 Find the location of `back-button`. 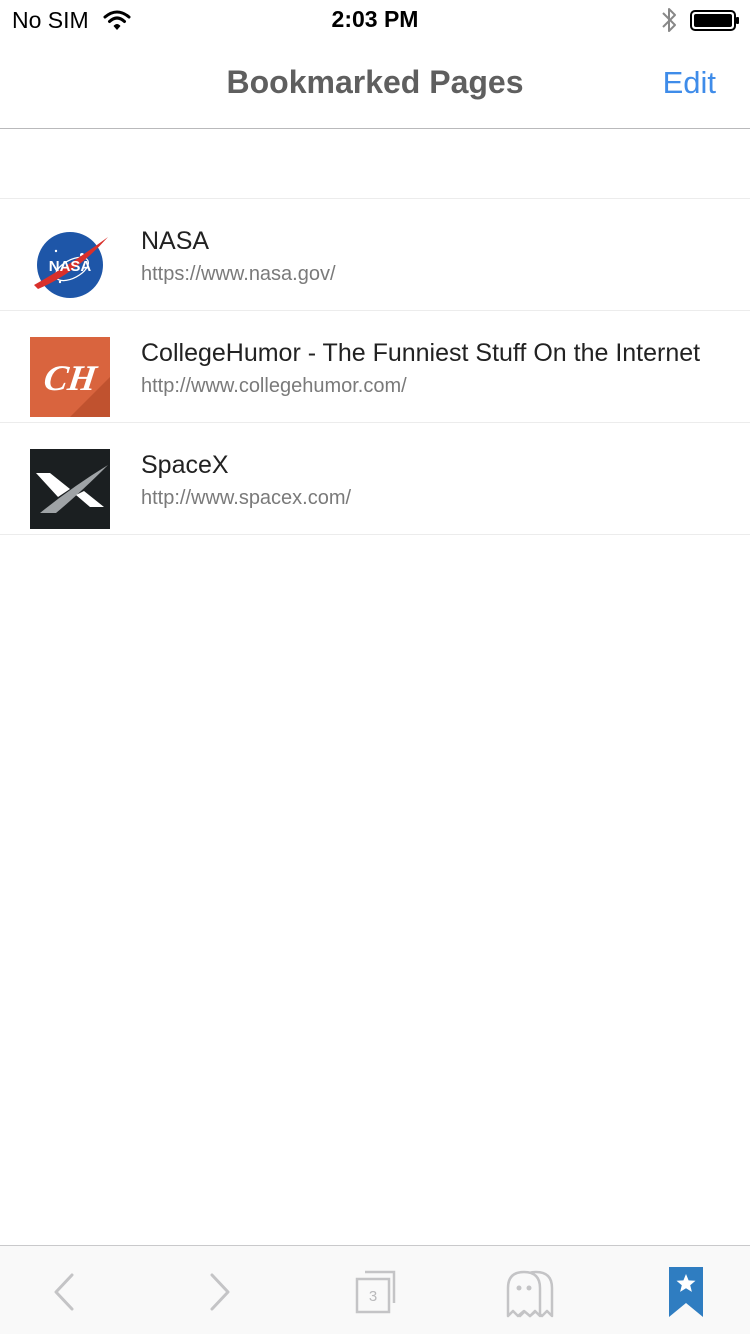

back-button is located at coordinates (64, 1292).